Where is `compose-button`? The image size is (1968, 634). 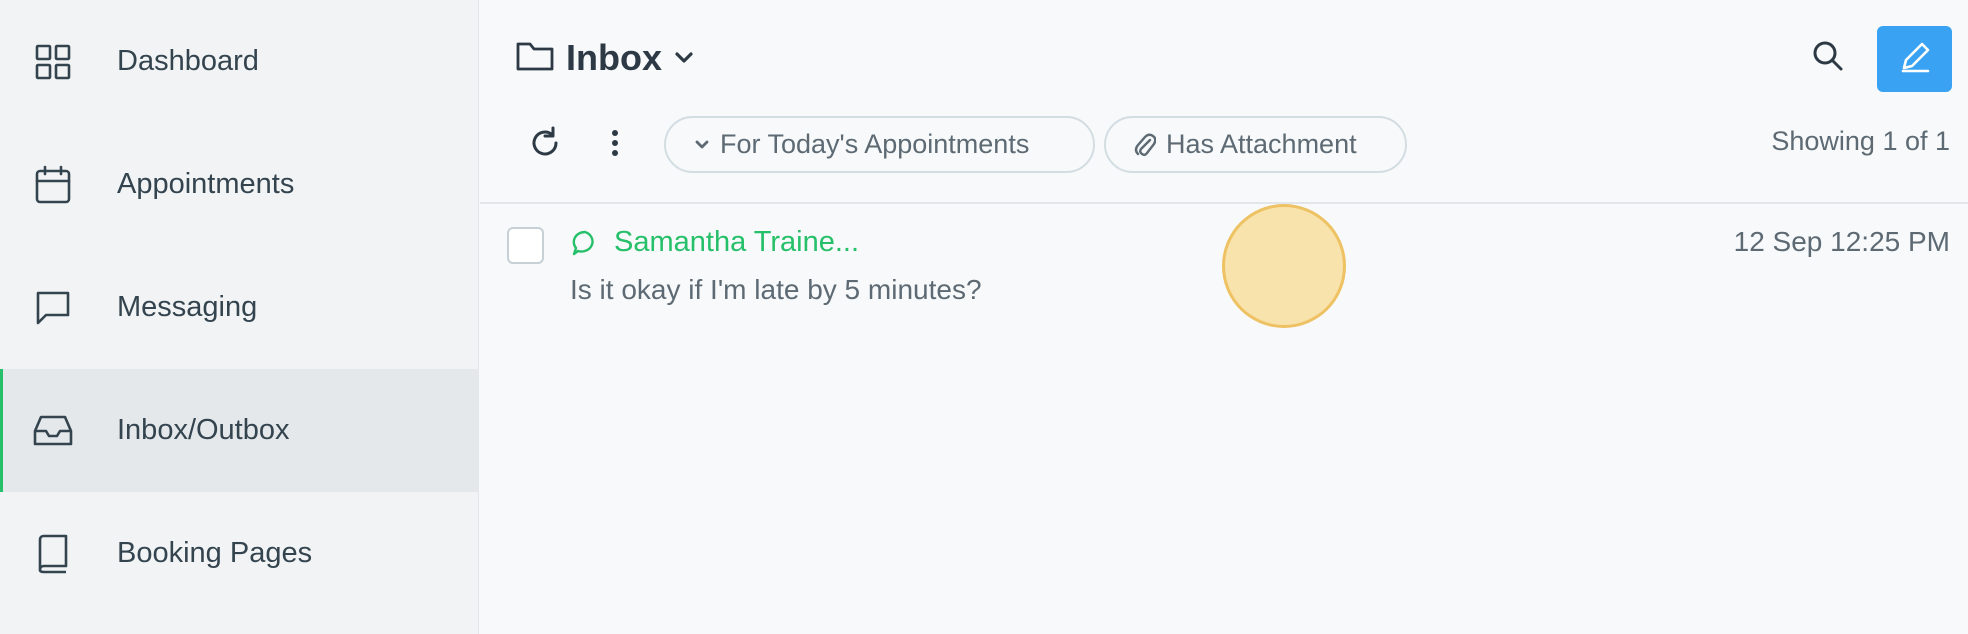
compose-button is located at coordinates (1914, 59).